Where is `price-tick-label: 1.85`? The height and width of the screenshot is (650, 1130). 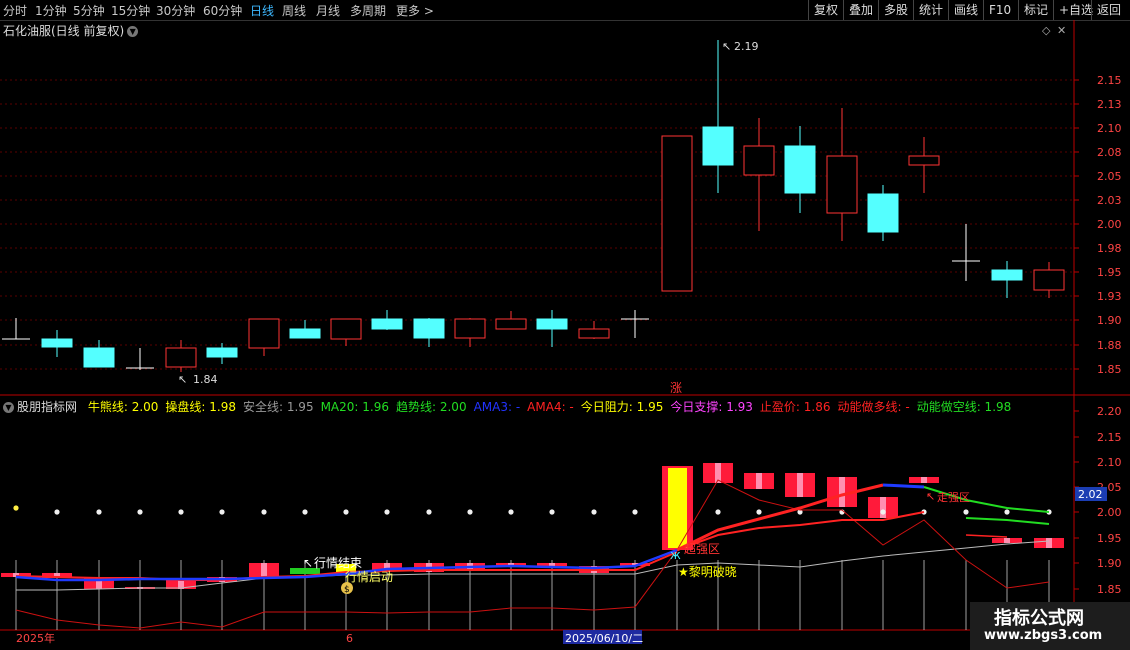 price-tick-label: 1.85 is located at coordinates (1109, 369).